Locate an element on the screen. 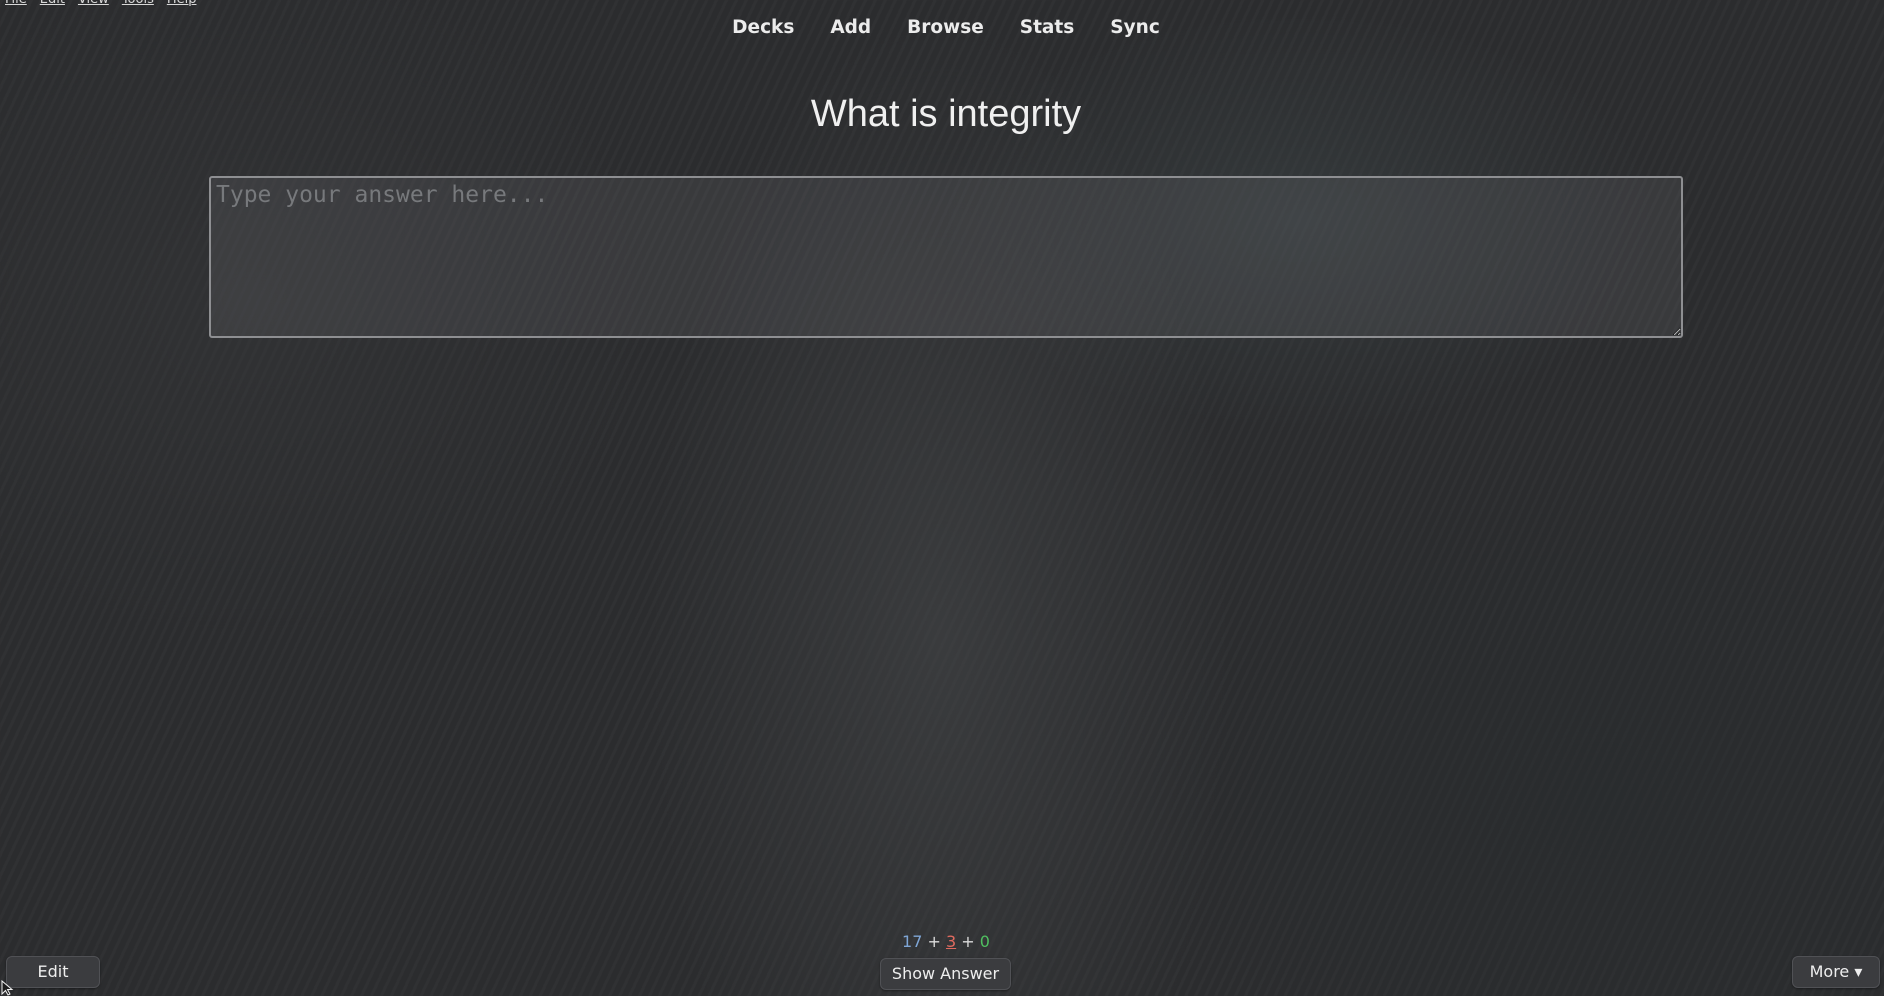  nav-decks: Decks is located at coordinates (763, 28).